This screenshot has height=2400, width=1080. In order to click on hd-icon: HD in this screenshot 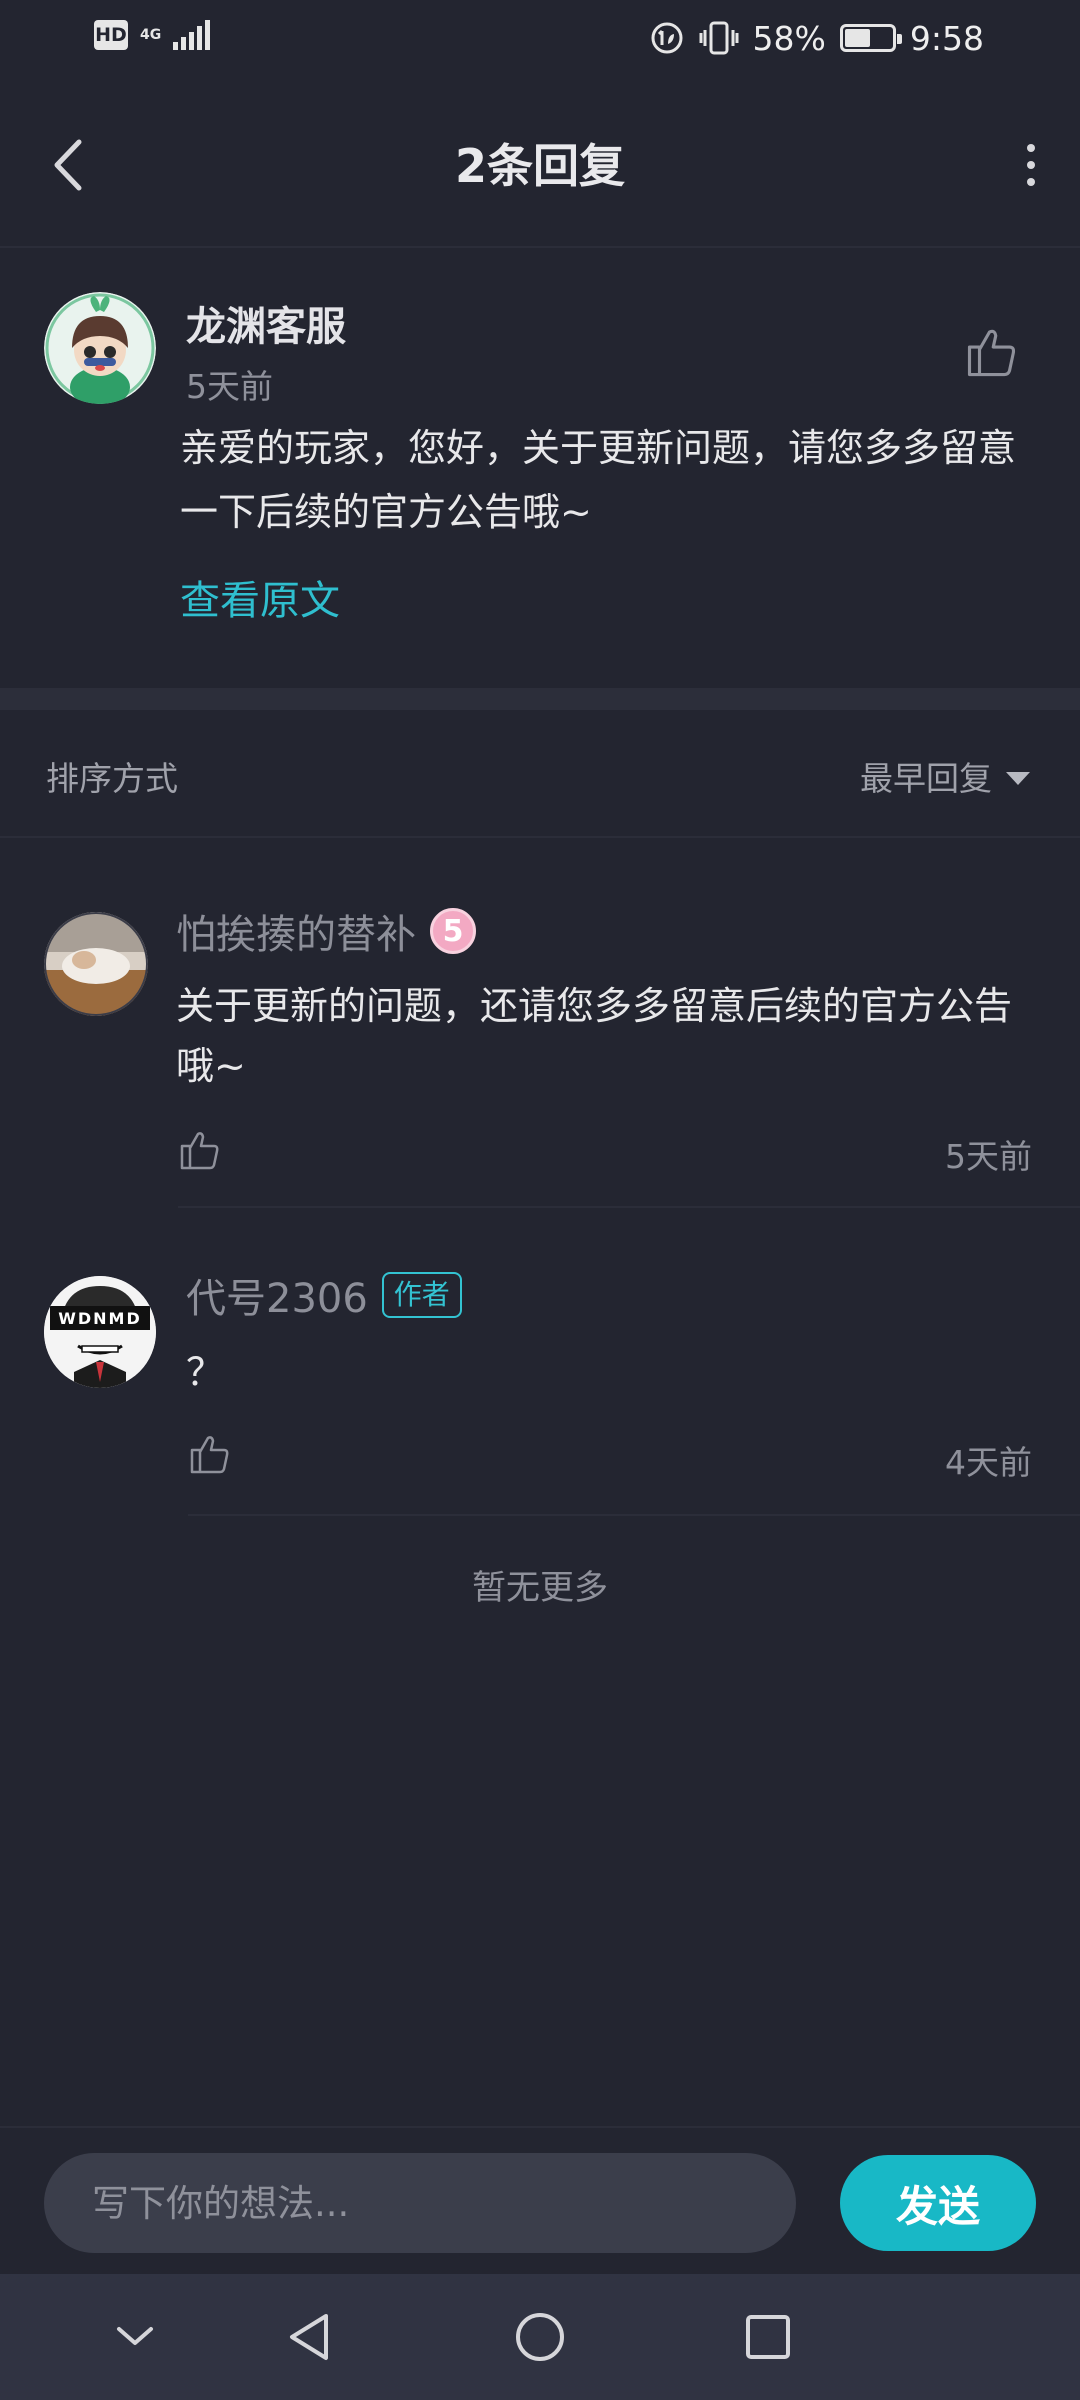, I will do `click(111, 35)`.